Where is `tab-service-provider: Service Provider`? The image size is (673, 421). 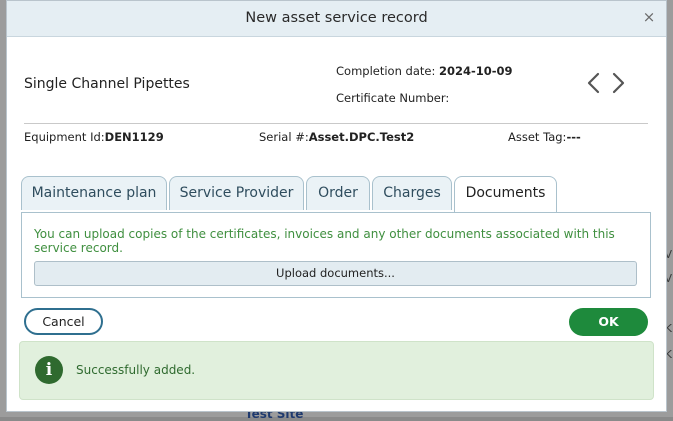
tab-service-provider: Service Provider is located at coordinates (236, 193).